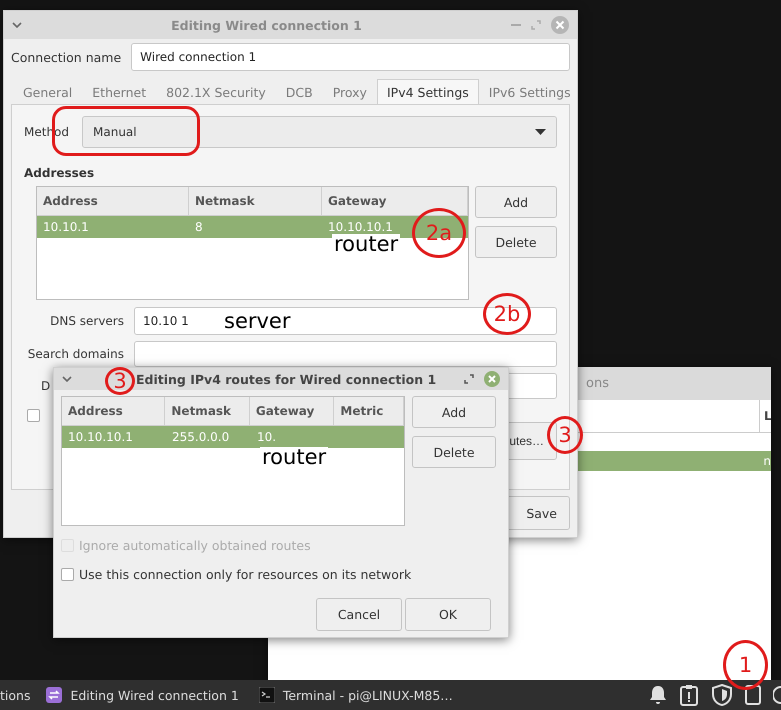 Image resolution: width=781 pixels, height=710 pixels. What do you see at coordinates (369, 411) in the screenshot?
I see `column-header: Metric` at bounding box center [369, 411].